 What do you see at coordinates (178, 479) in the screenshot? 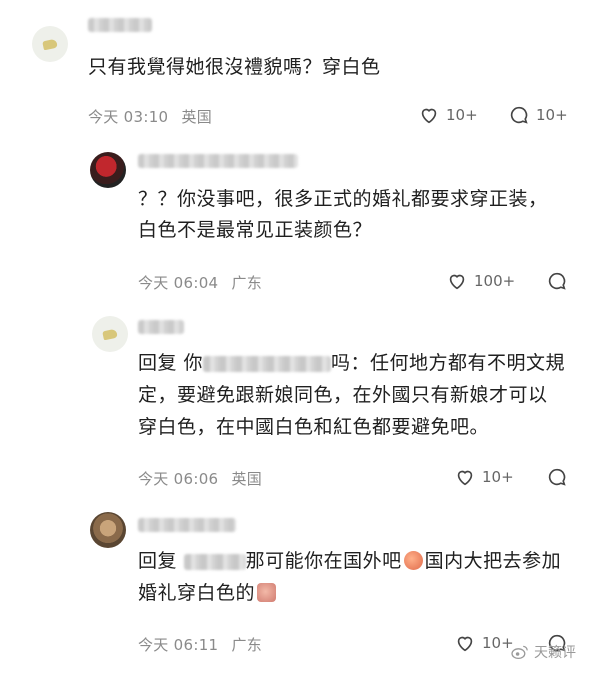
I see `comment-time: 今天 06:06` at bounding box center [178, 479].